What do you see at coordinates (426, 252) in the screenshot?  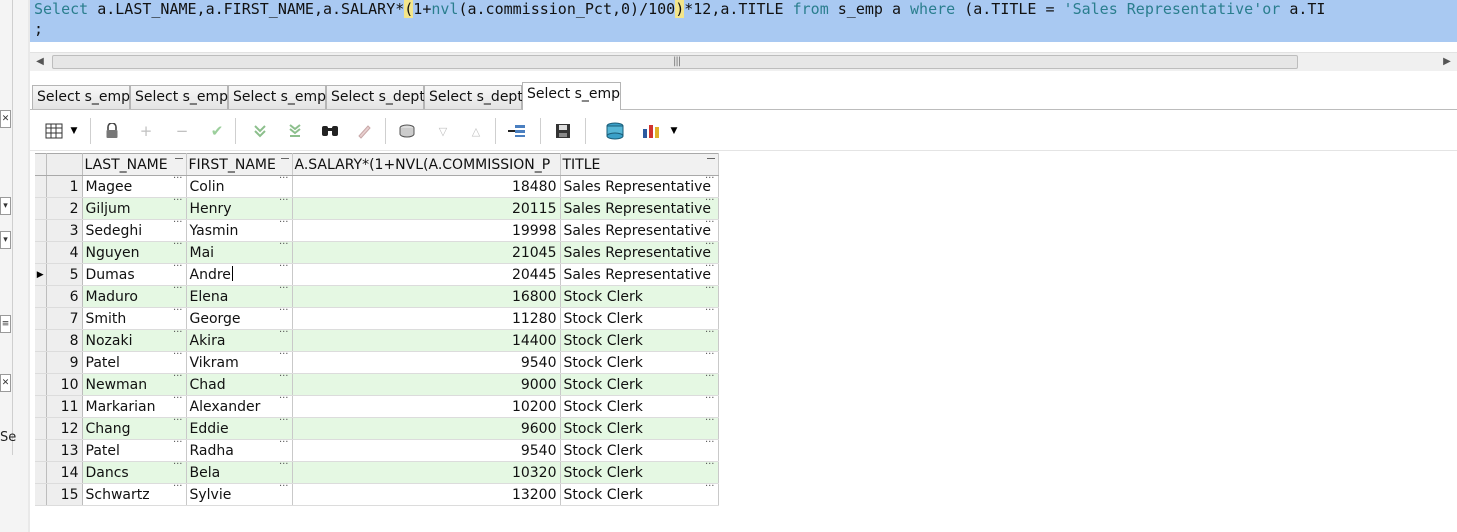 I see `cell-salary: 21045` at bounding box center [426, 252].